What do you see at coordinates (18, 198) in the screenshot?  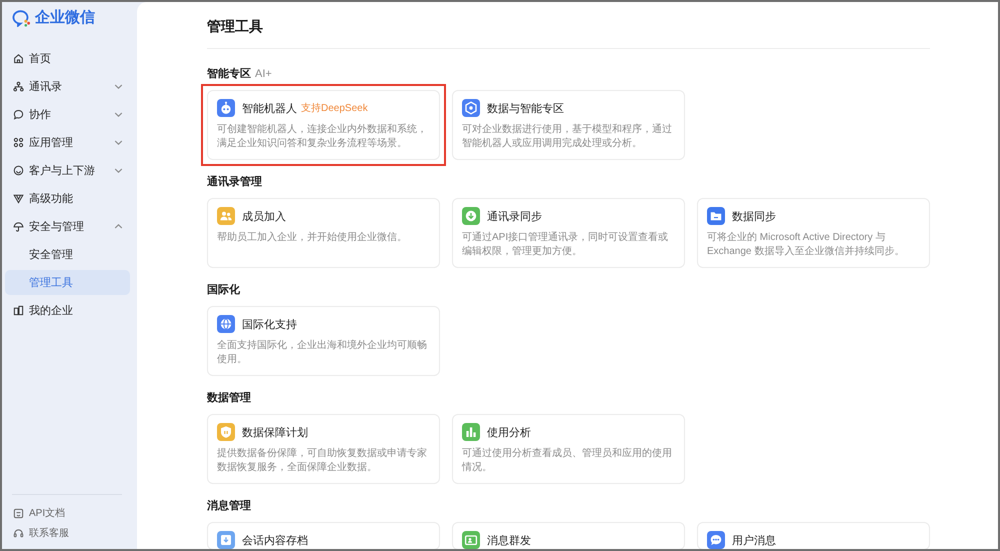 I see `gem-icon` at bounding box center [18, 198].